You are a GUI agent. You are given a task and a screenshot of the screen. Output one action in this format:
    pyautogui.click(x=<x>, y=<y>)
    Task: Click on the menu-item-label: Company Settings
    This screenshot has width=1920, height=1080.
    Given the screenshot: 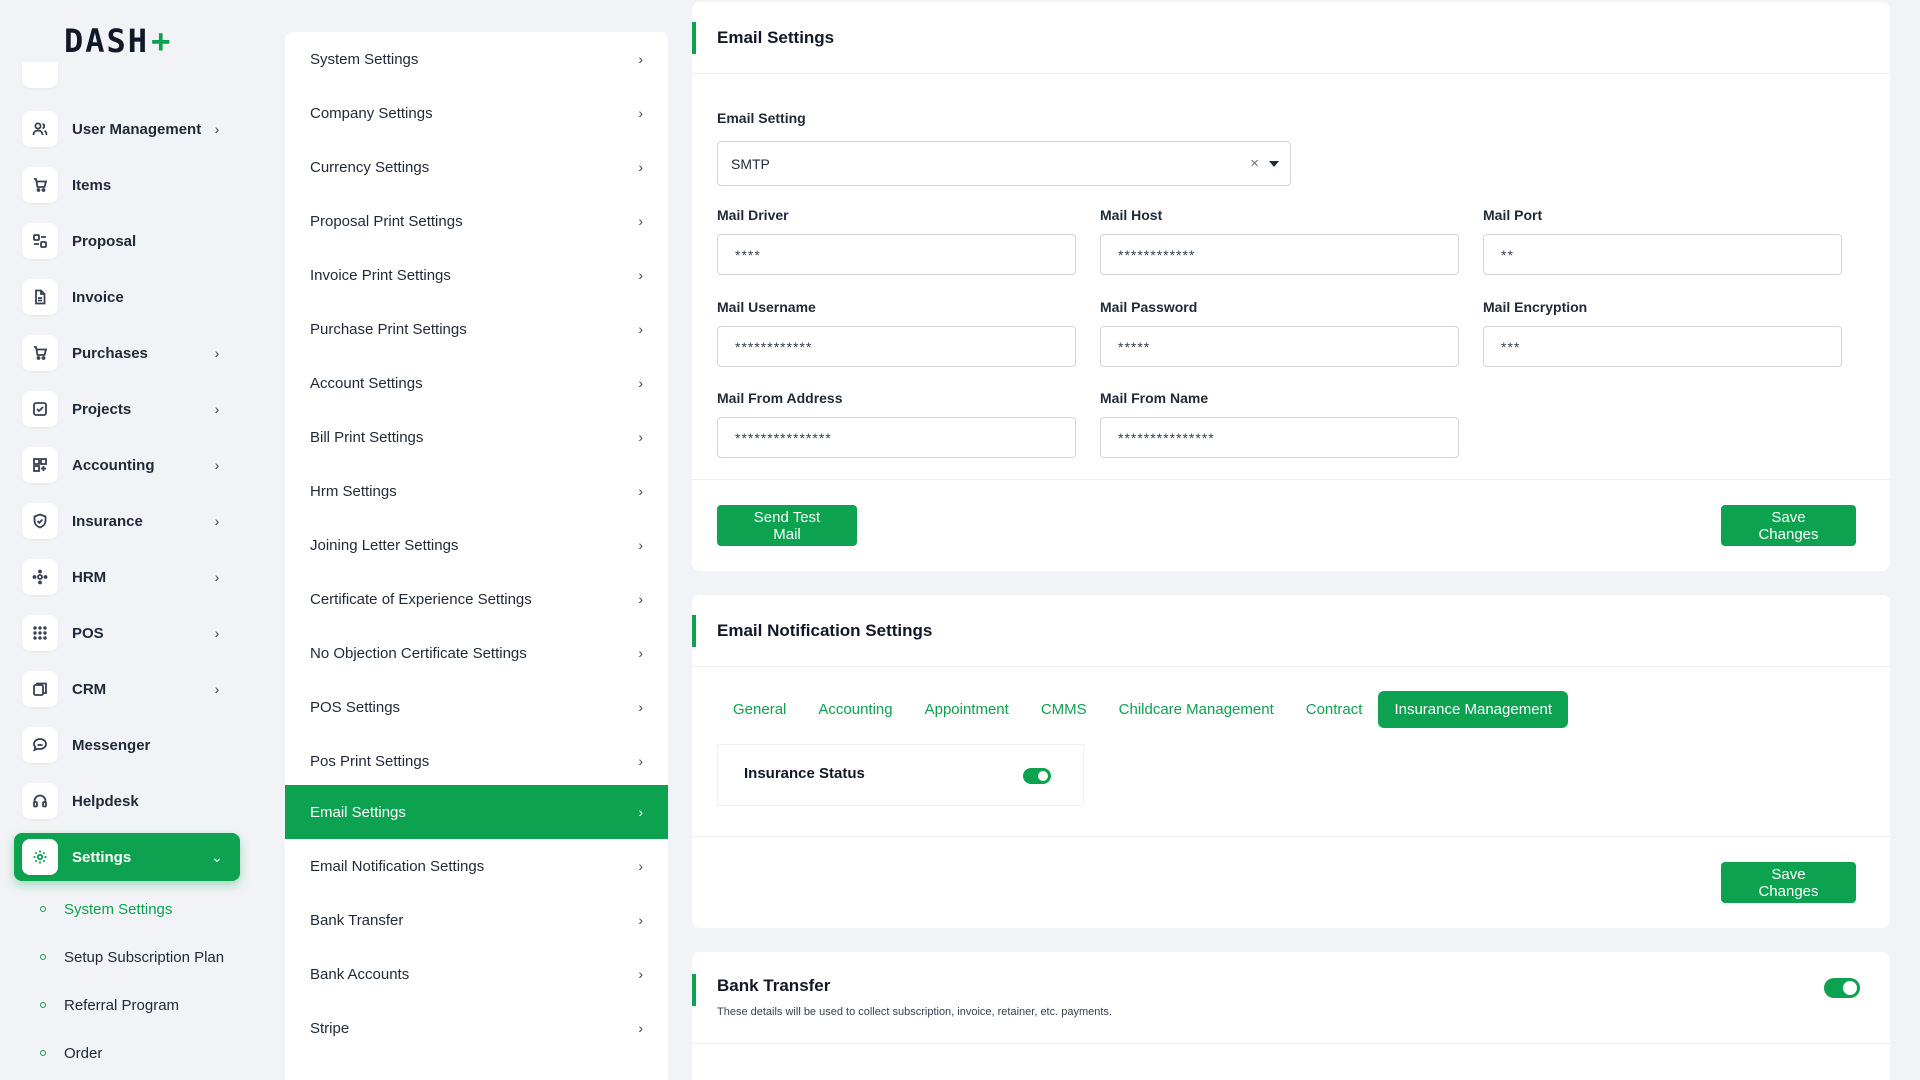 What is the action you would take?
    pyautogui.click(x=371, y=113)
    